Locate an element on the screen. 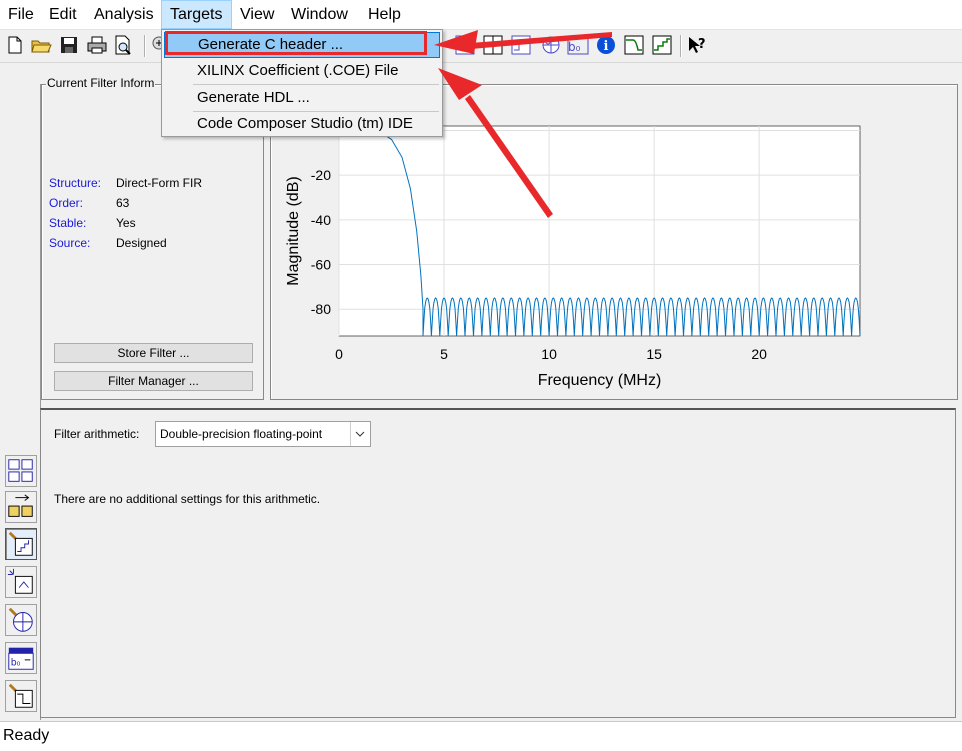 This screenshot has height=751, width=962. order-label: Order: is located at coordinates (66, 203).